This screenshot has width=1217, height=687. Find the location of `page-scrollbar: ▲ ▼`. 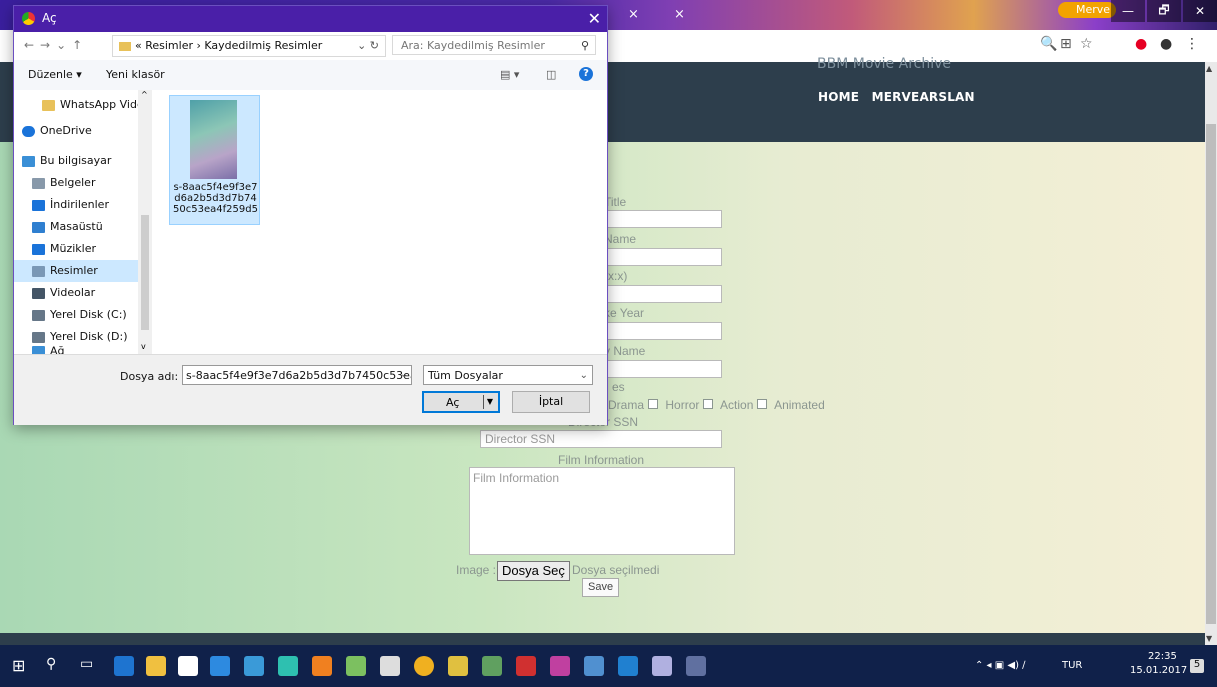

page-scrollbar: ▲ ▼ is located at coordinates (1211, 353).